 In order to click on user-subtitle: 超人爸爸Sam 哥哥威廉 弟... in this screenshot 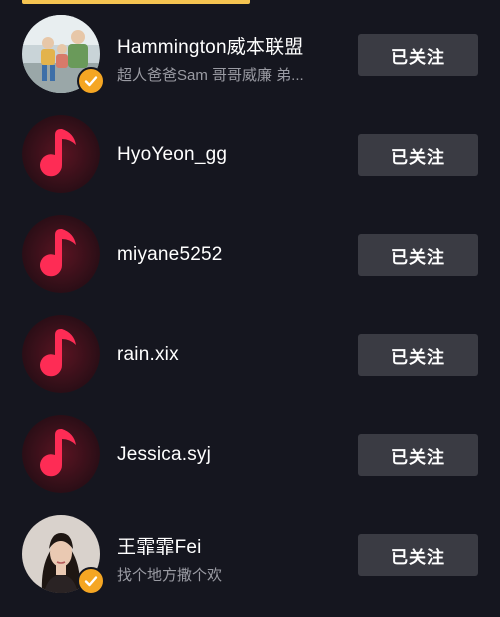, I will do `click(210, 75)`.